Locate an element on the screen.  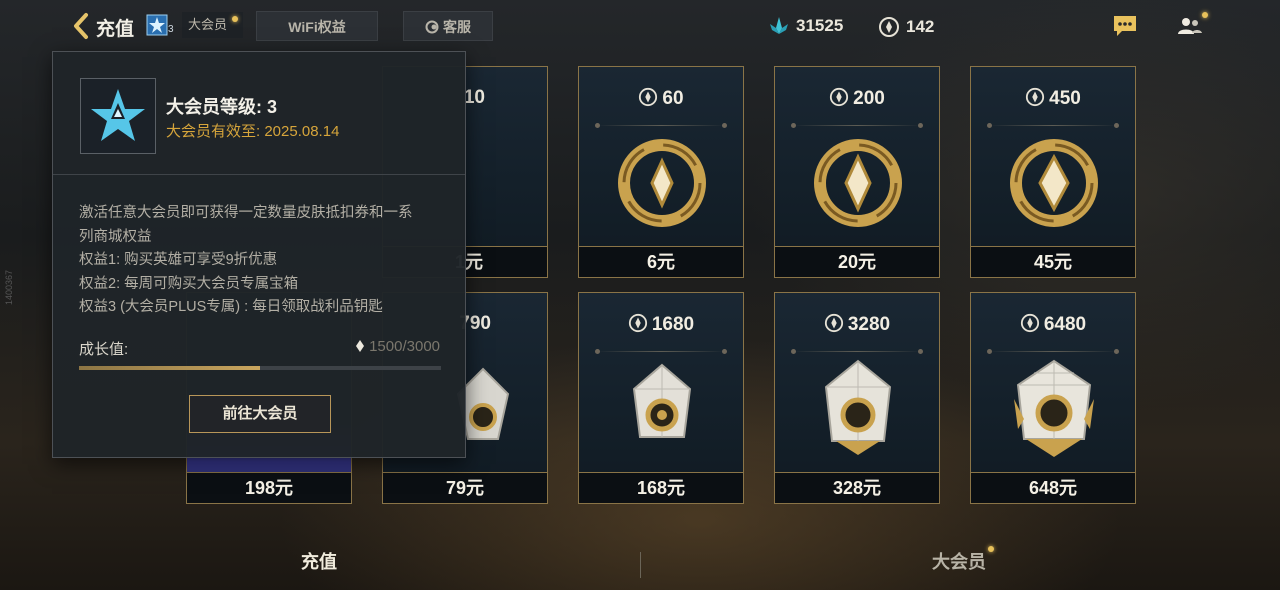
vip-level-number: 3 is located at coordinates (171, 29).